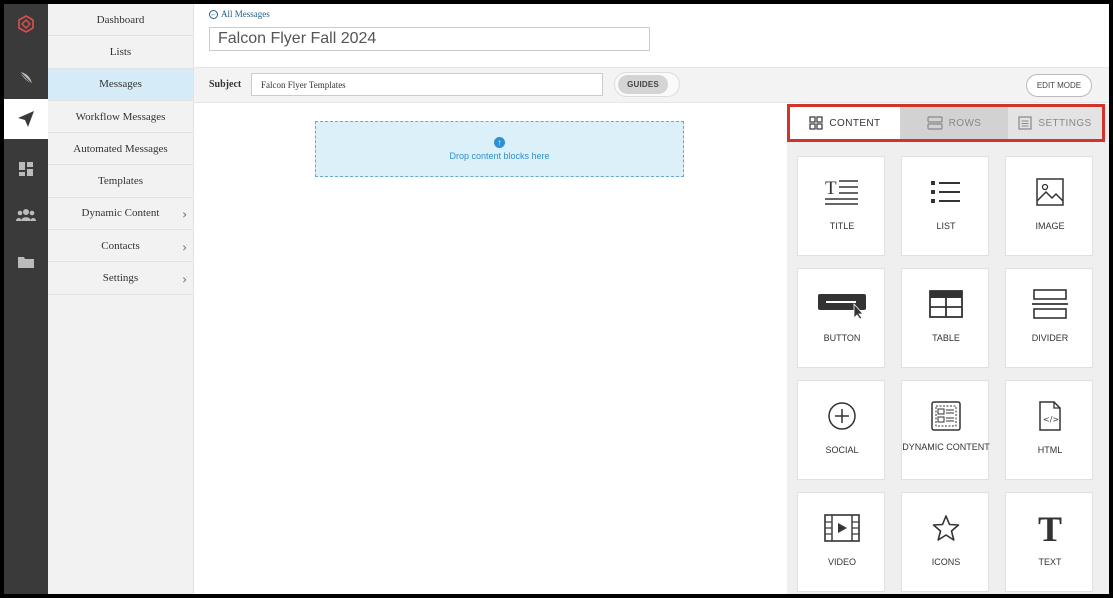 Image resolution: width=1113 pixels, height=598 pixels. Describe the element at coordinates (1050, 304) in the screenshot. I see `divider-icon` at that location.